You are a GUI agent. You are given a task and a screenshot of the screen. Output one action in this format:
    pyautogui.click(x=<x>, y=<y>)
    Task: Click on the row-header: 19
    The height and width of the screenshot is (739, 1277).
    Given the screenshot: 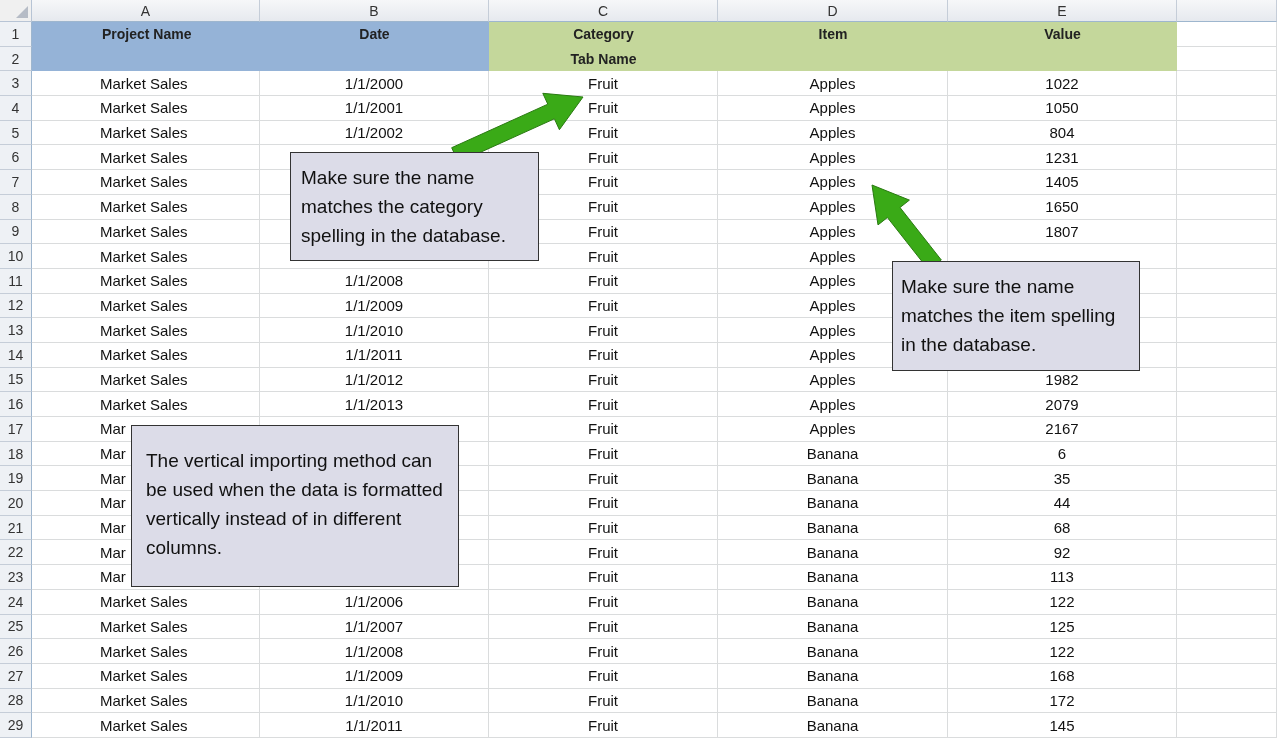 What is the action you would take?
    pyautogui.click(x=16, y=479)
    